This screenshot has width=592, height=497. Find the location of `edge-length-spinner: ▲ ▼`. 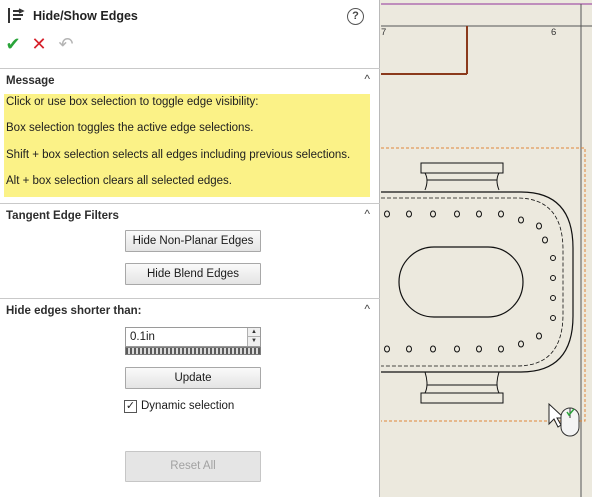

edge-length-spinner: ▲ ▼ is located at coordinates (253, 337).